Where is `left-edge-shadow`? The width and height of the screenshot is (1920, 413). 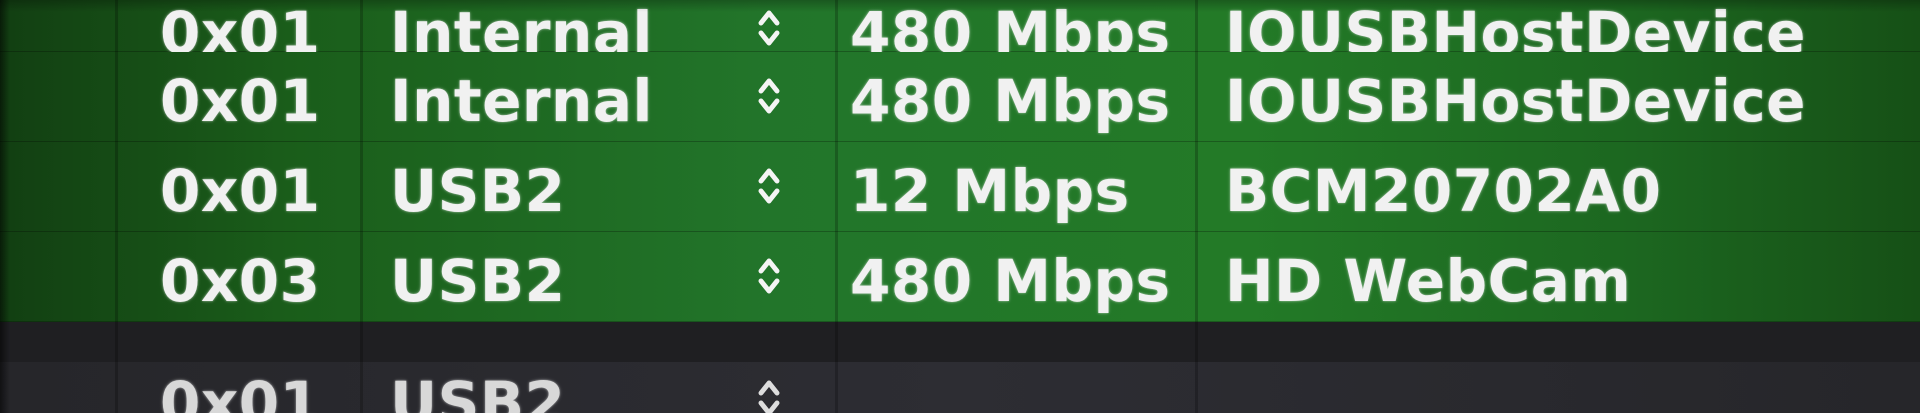 left-edge-shadow is located at coordinates (5, 206).